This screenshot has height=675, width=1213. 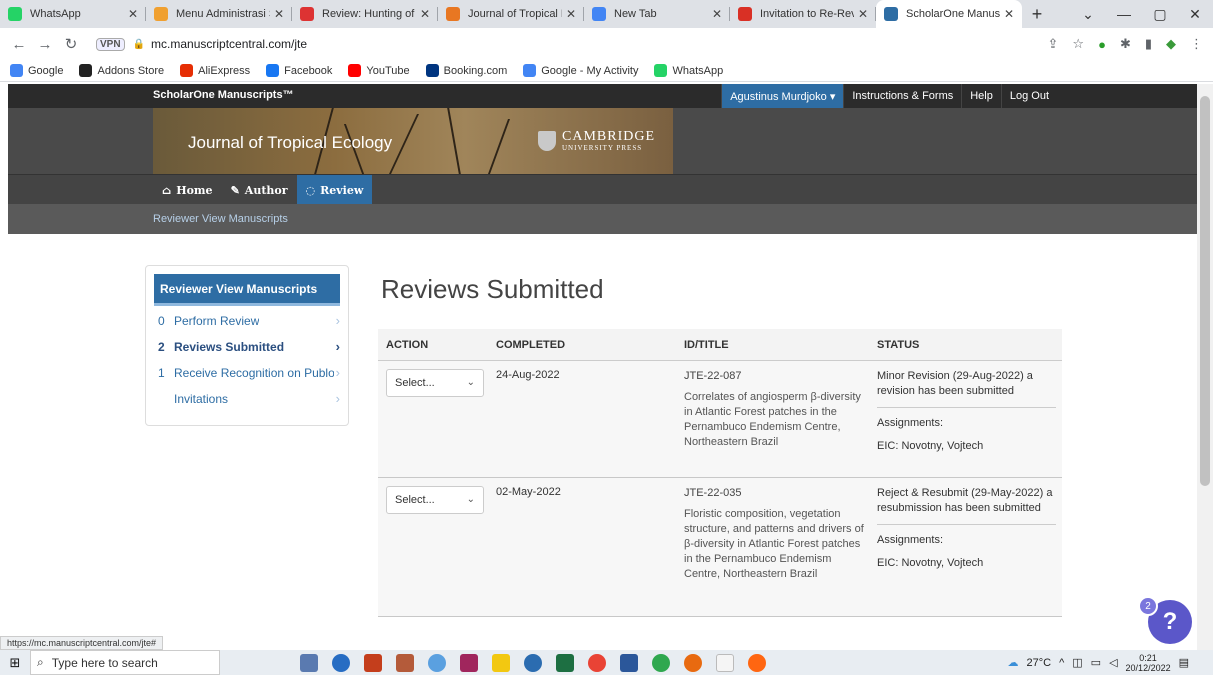 I want to click on bookmark-item: AliExpress, so click(x=215, y=70).